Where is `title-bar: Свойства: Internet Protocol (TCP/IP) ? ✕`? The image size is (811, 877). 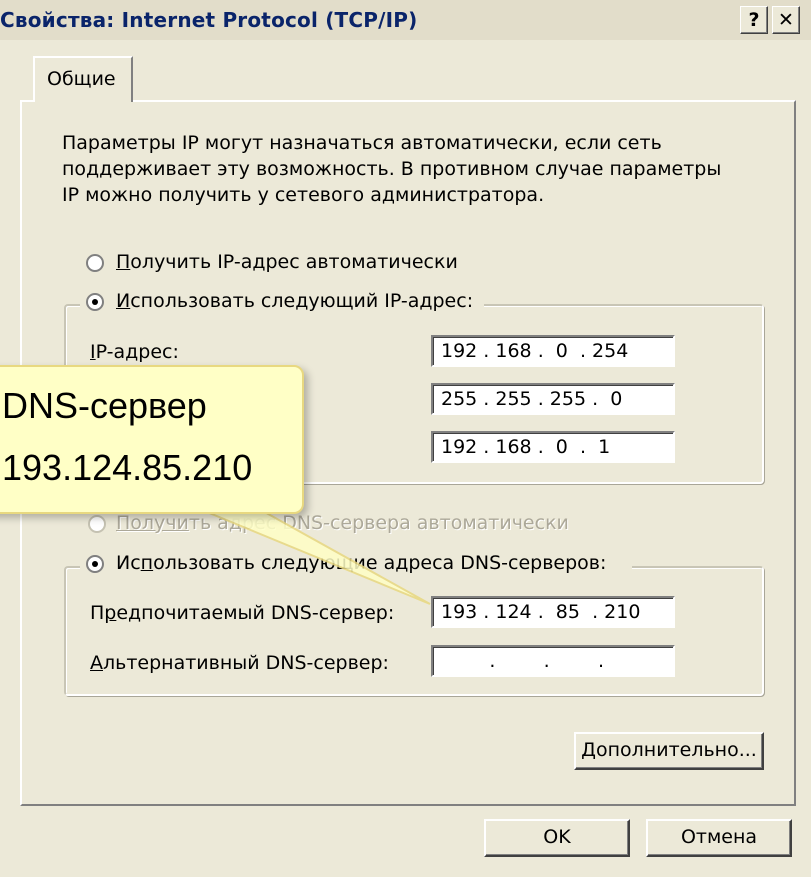 title-bar: Свойства: Internet Protocol (TCP/IP) ? ✕ is located at coordinates (405, 20).